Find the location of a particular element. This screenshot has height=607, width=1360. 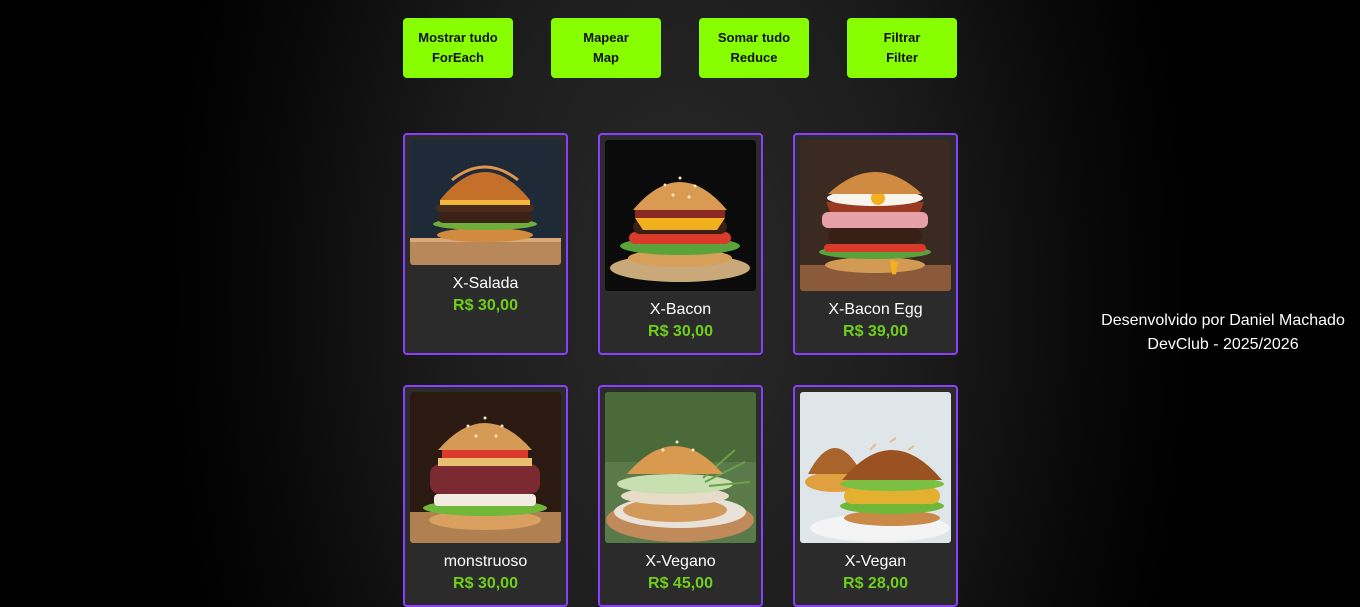

button-label-line2: Map is located at coordinates (606, 57).